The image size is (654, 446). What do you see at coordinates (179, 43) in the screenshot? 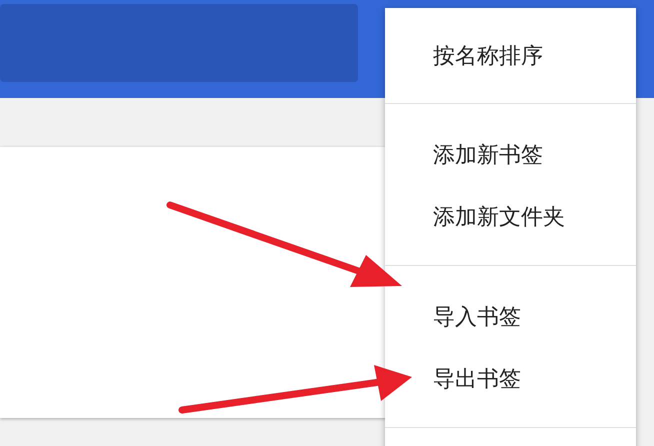
I see `search-field` at bounding box center [179, 43].